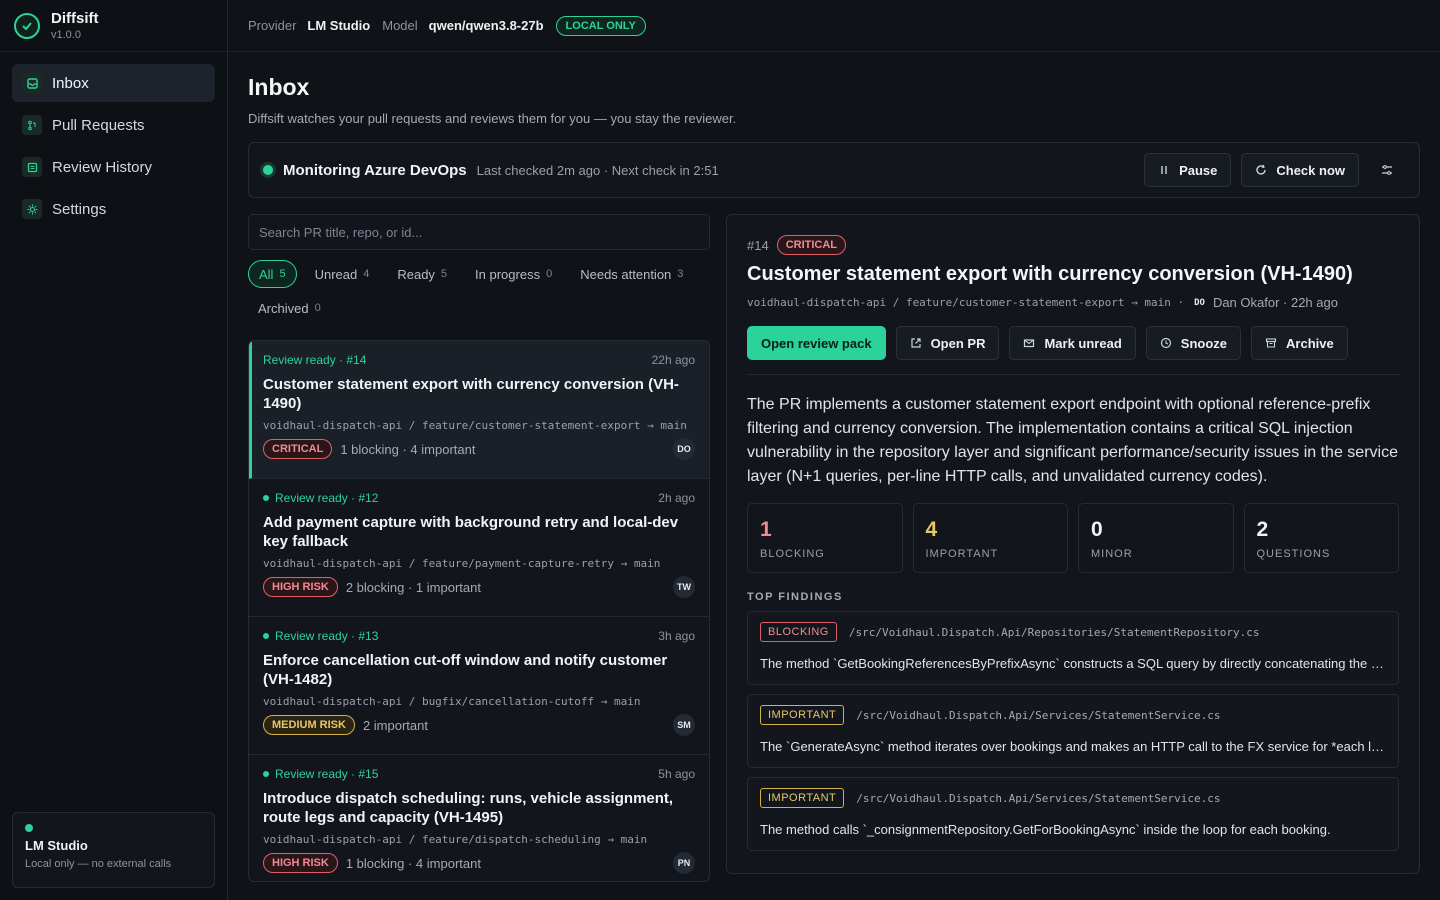 The width and height of the screenshot is (1440, 900). I want to click on search-input, so click(479, 232).